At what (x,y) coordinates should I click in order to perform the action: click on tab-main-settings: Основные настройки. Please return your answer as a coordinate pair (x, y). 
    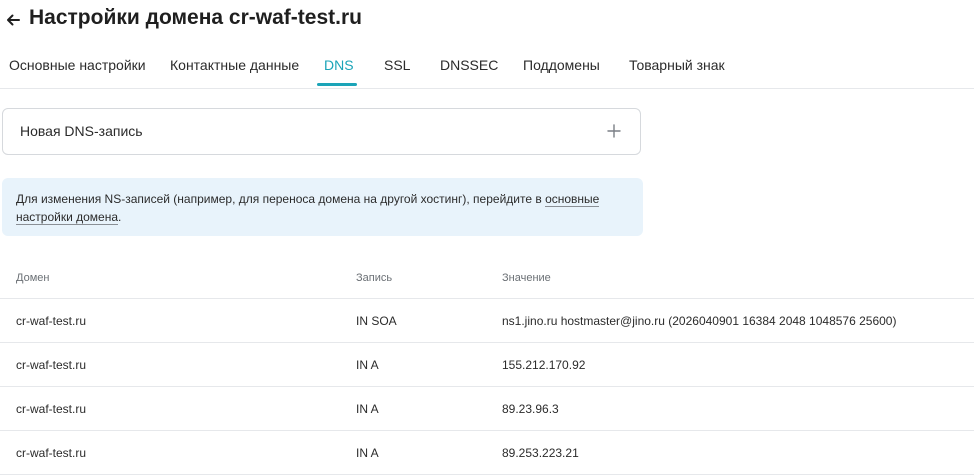
    Looking at the image, I should click on (77, 65).